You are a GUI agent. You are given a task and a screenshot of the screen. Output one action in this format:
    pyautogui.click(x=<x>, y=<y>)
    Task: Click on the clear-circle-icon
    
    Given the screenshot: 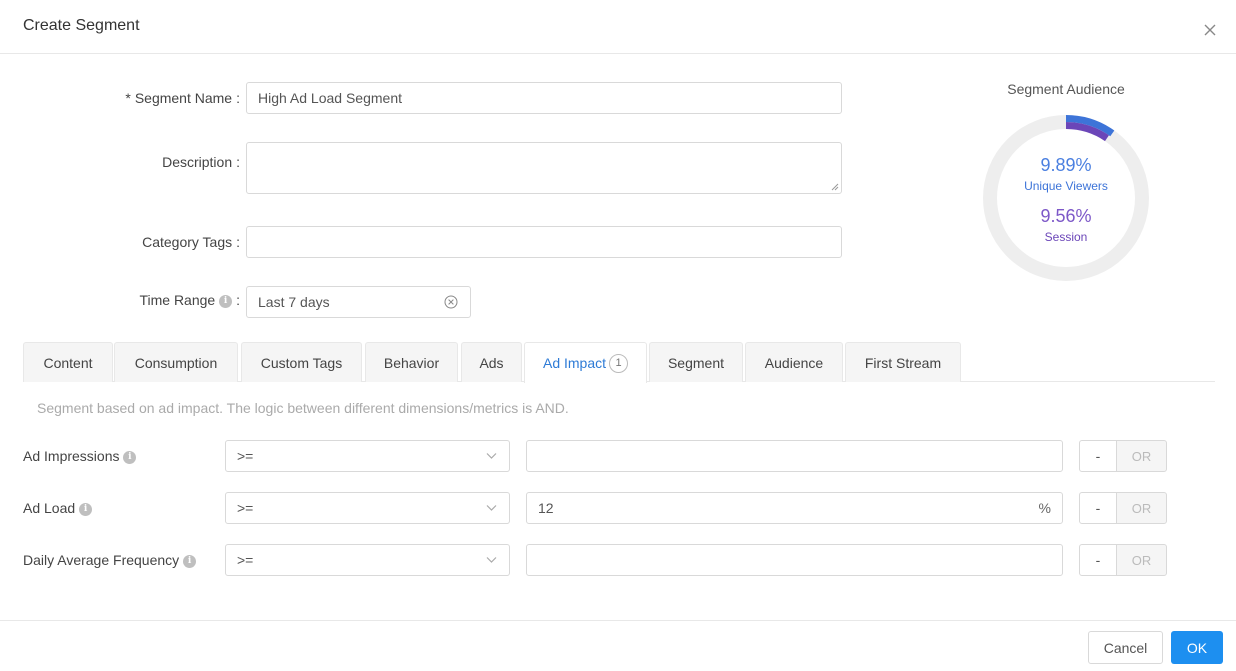 What is the action you would take?
    pyautogui.click(x=451, y=302)
    